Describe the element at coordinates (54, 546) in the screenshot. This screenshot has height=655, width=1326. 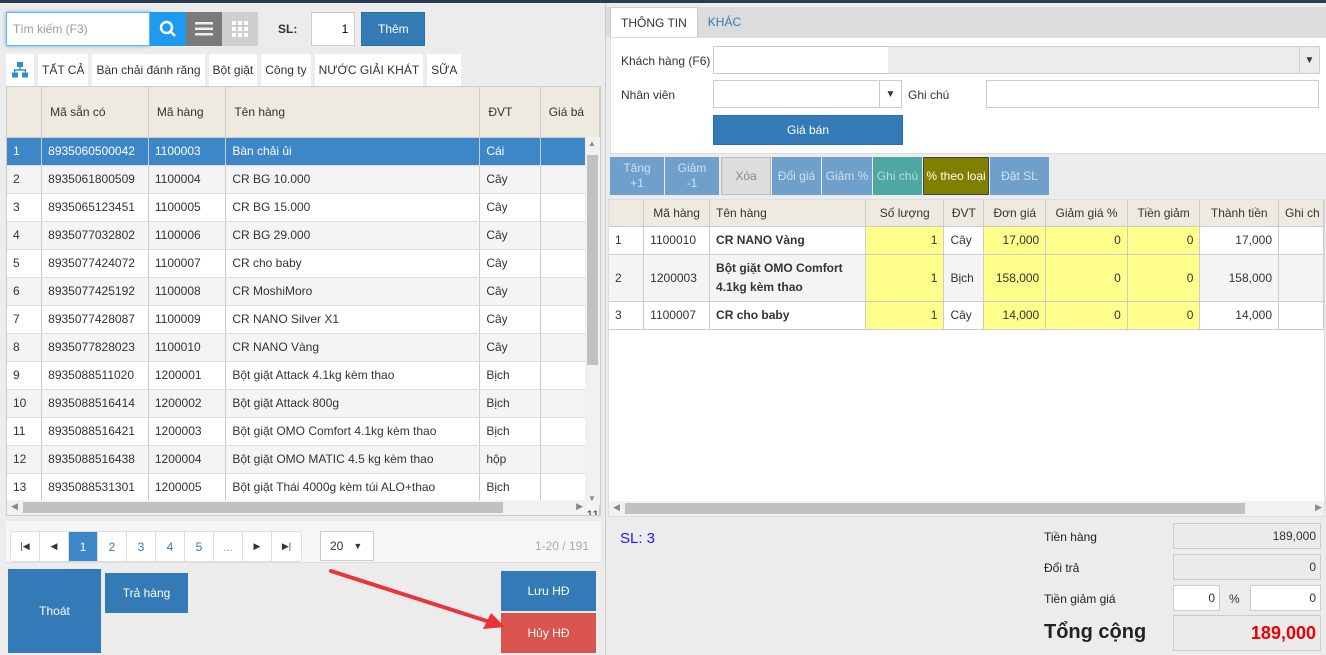
I see `prev-page-button: ◀` at that location.